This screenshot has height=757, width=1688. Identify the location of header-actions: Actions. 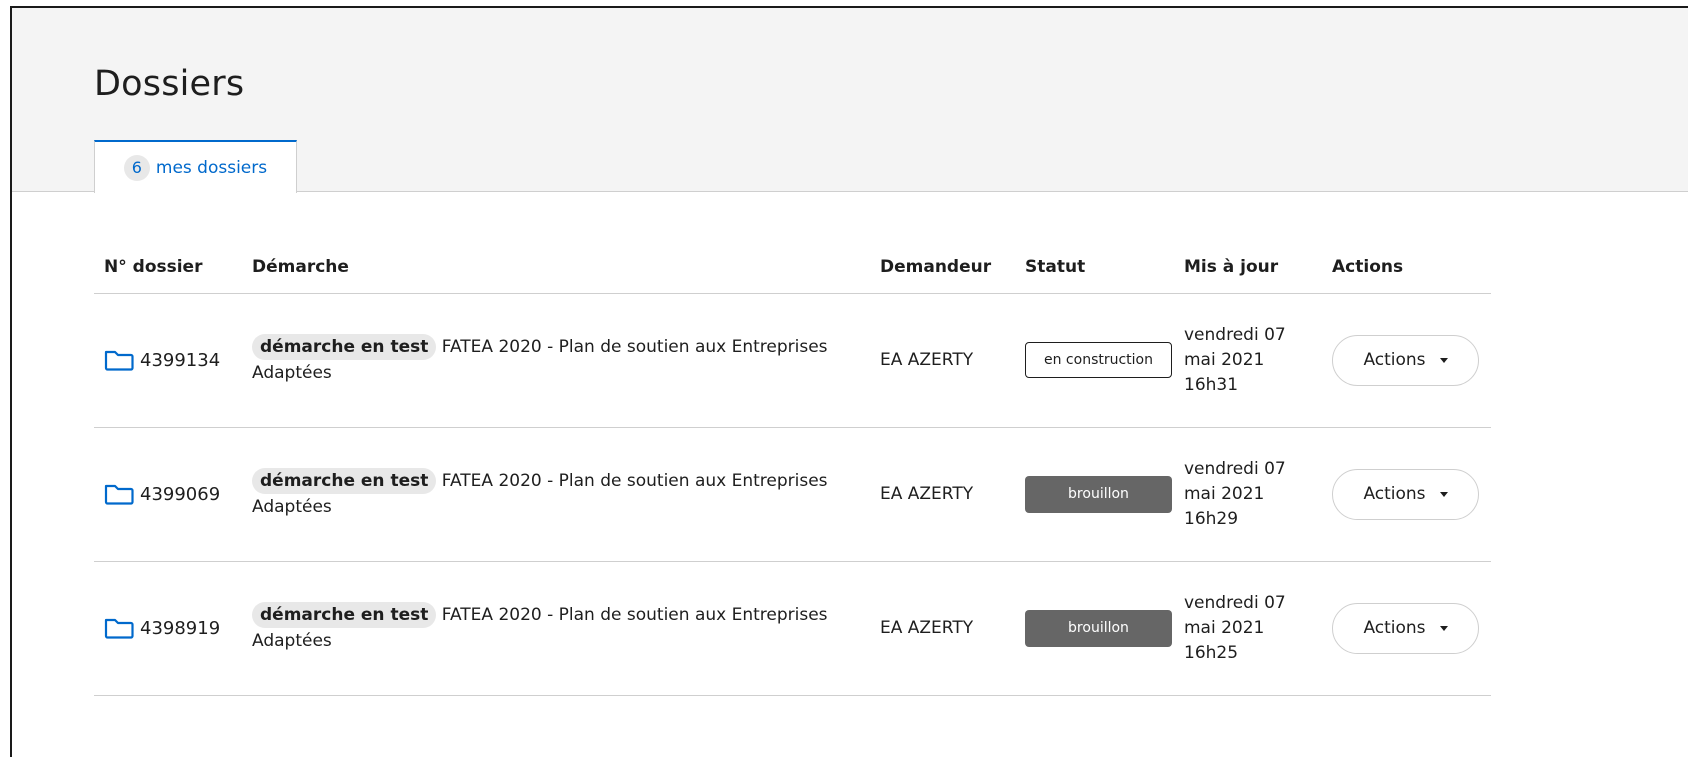
(1406, 267).